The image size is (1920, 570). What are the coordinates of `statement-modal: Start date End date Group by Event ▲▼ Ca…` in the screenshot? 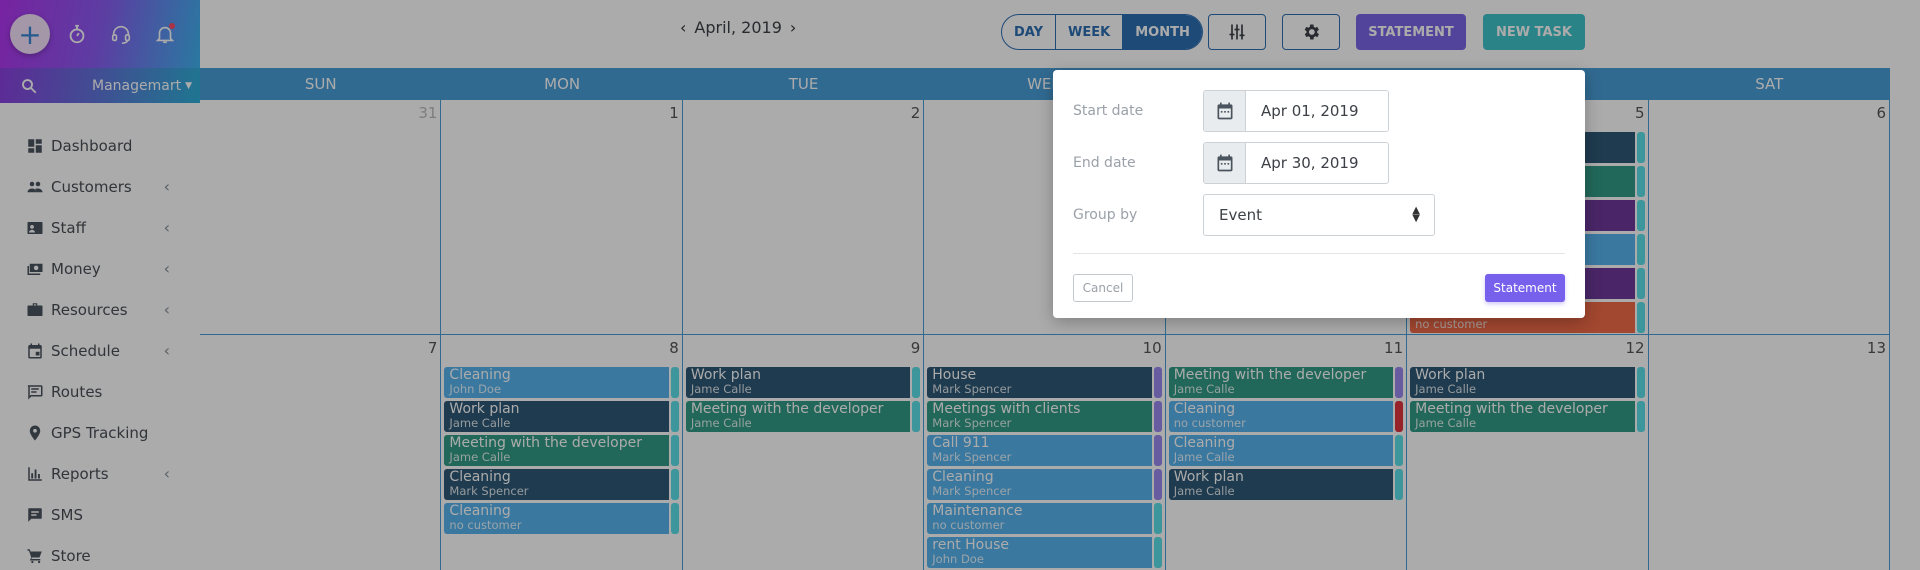 It's located at (1319, 194).